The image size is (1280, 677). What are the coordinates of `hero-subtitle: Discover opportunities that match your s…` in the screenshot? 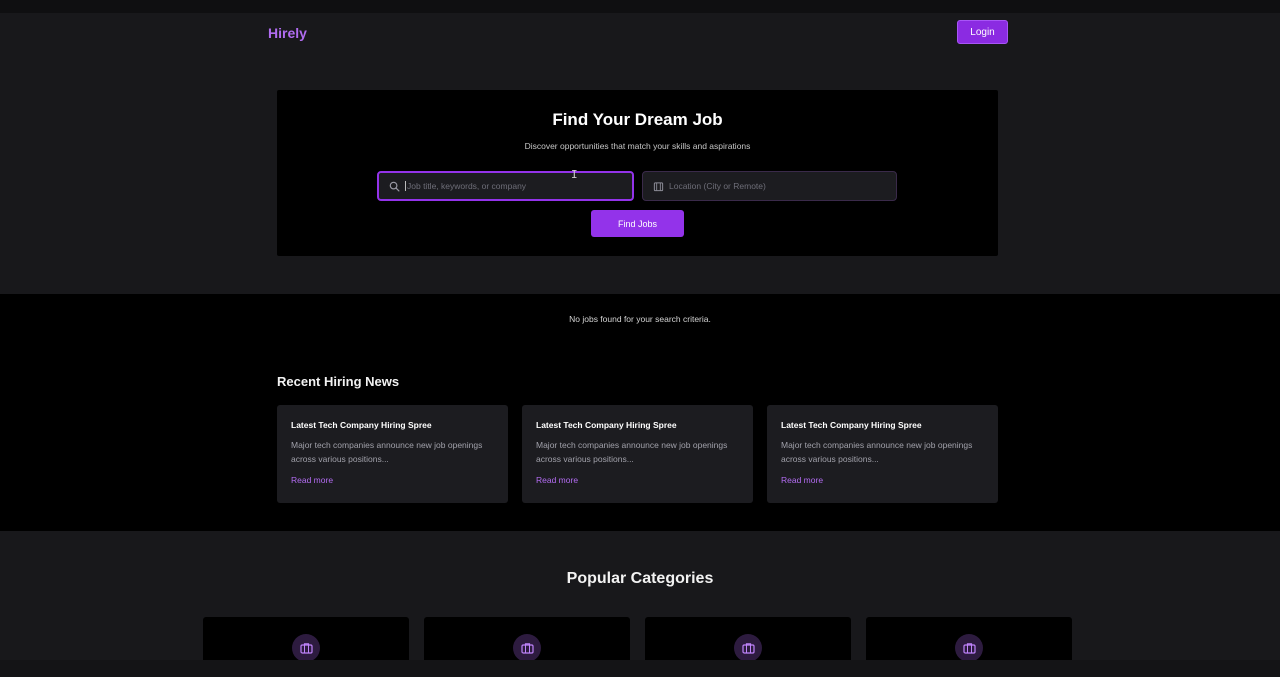 It's located at (637, 146).